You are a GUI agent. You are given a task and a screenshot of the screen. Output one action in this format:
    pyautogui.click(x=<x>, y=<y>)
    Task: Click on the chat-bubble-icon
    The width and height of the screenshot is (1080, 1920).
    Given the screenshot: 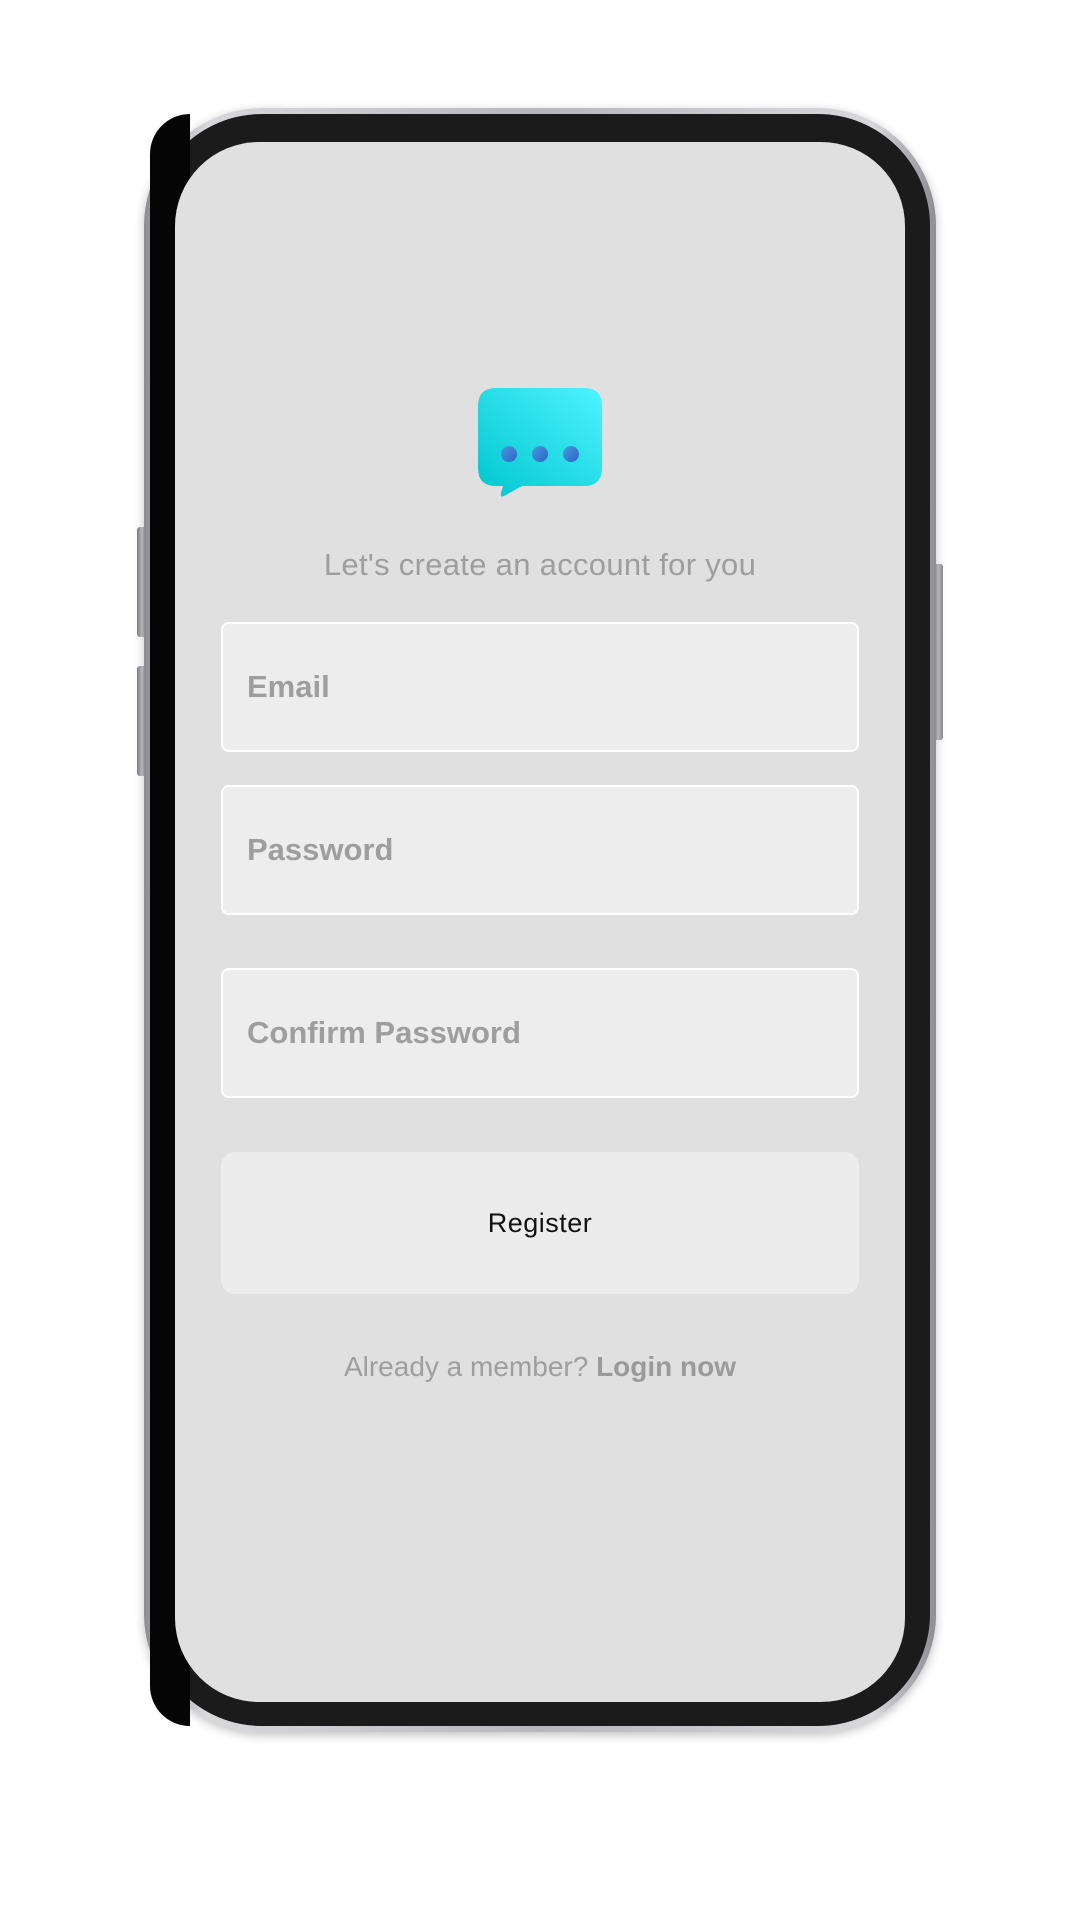 What is the action you would take?
    pyautogui.click(x=540, y=442)
    